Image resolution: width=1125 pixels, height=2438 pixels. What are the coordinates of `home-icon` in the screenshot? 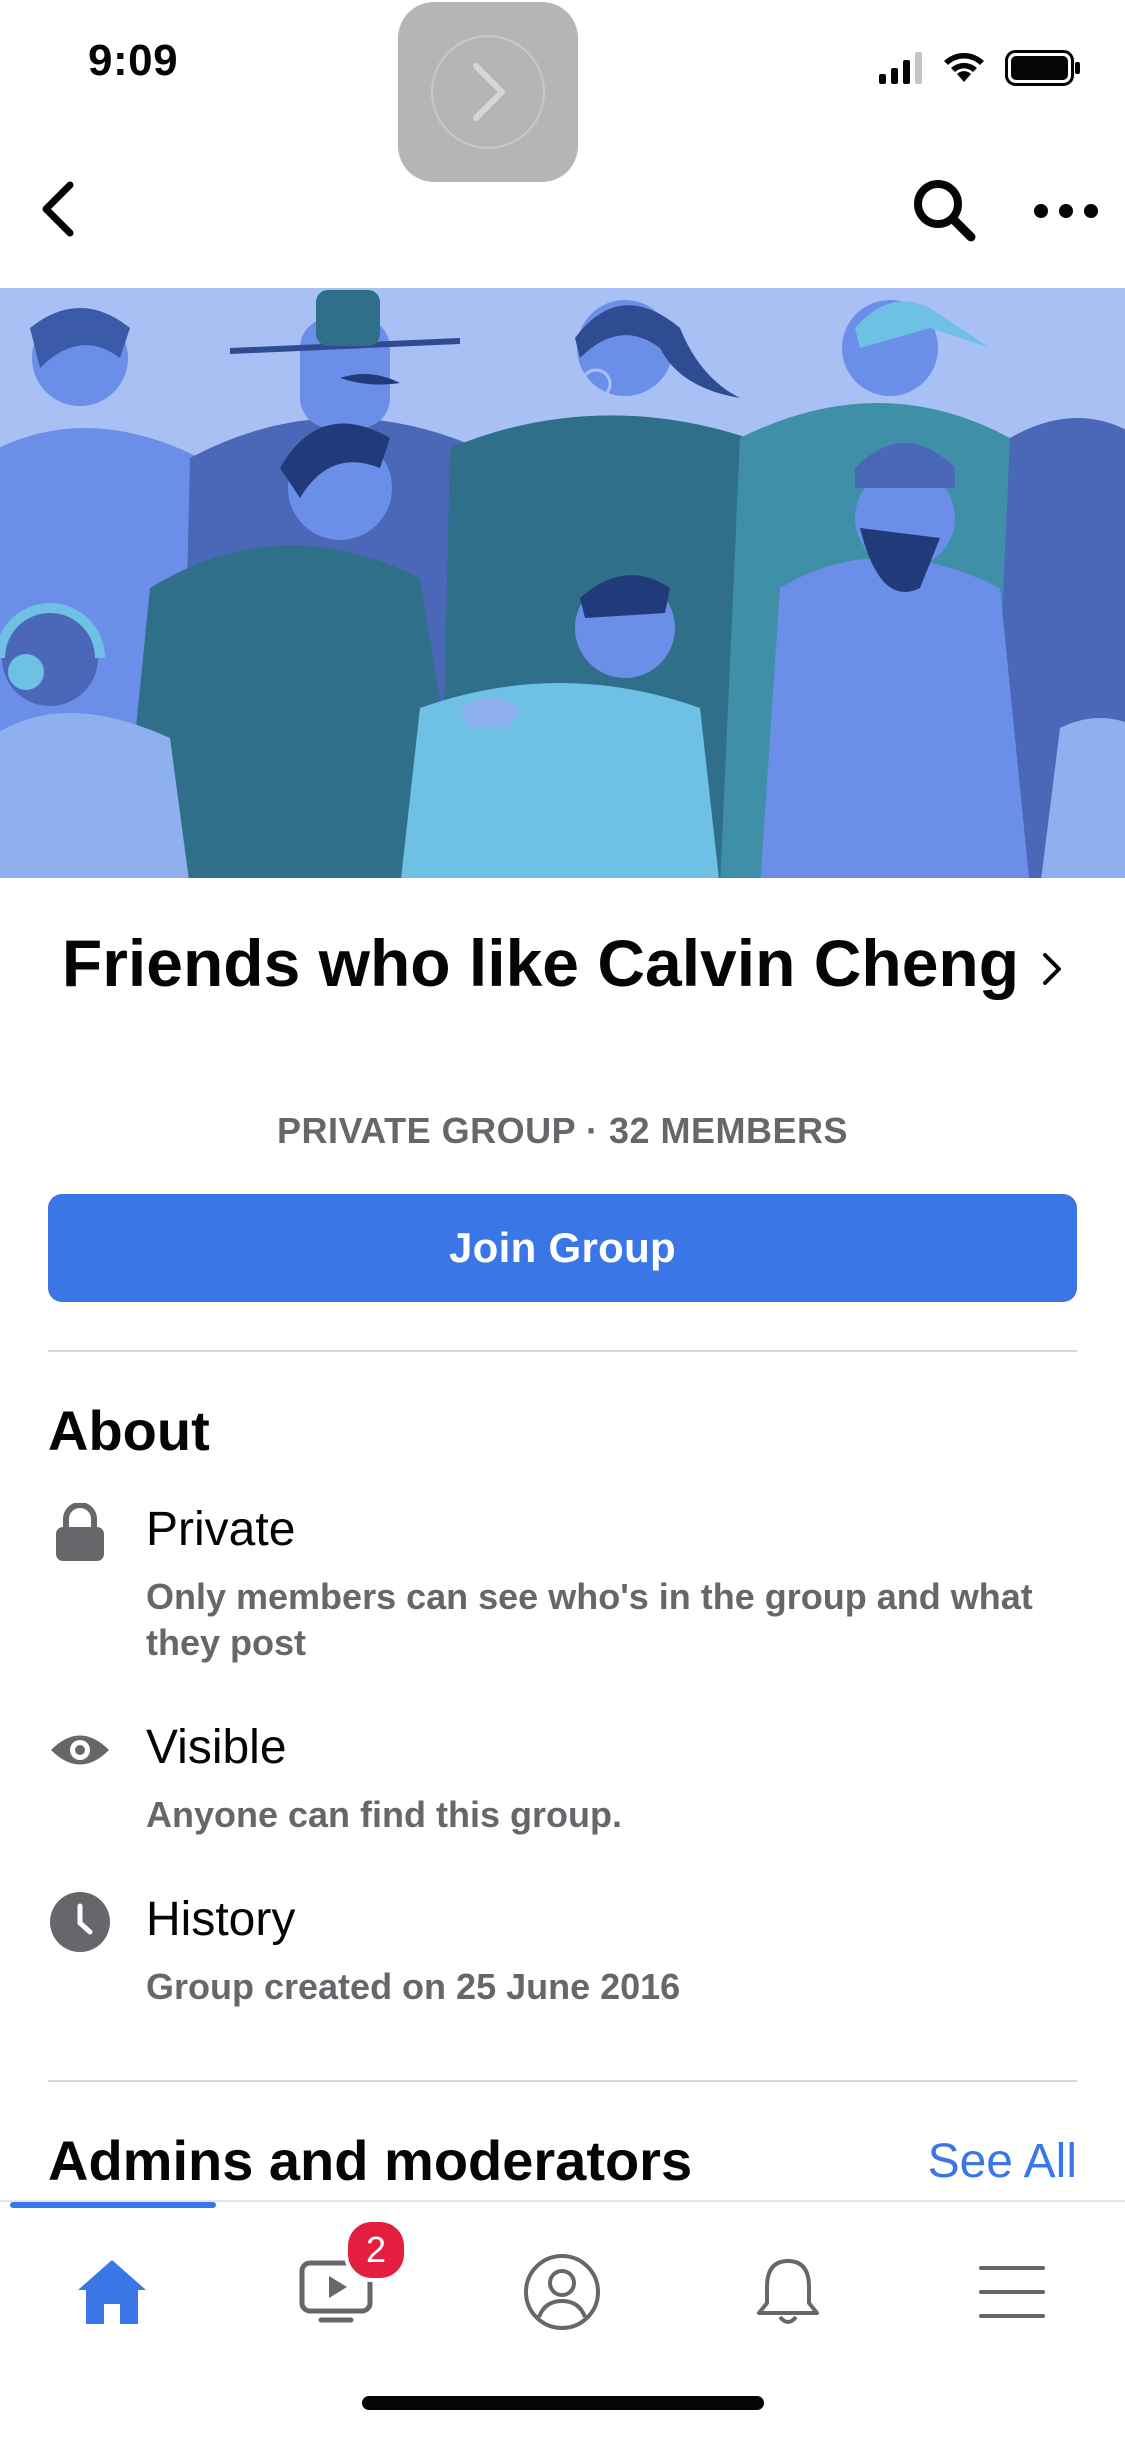 It's located at (112, 2292).